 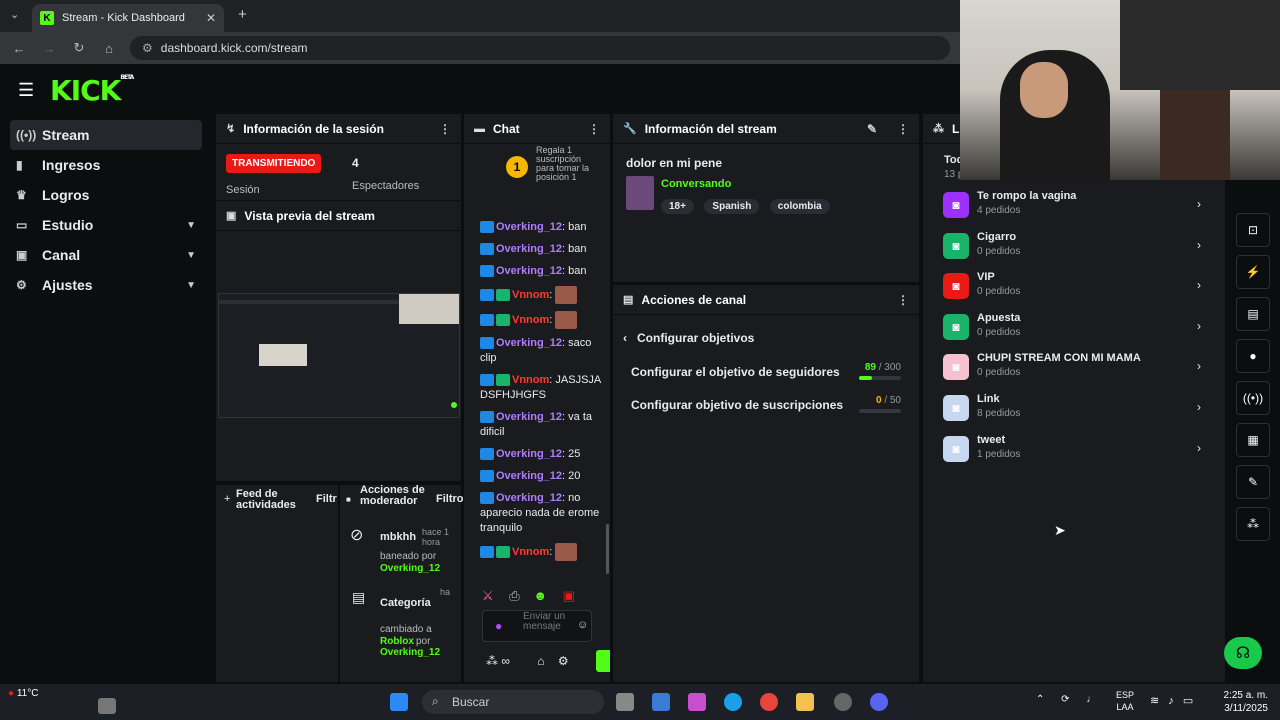 I want to click on discord-icon, so click(x=879, y=702).